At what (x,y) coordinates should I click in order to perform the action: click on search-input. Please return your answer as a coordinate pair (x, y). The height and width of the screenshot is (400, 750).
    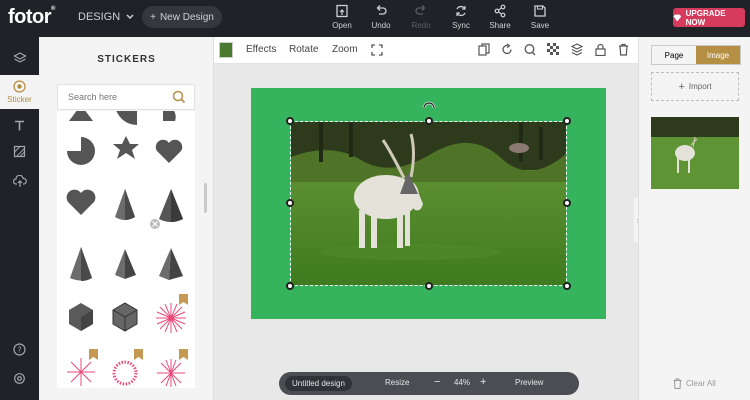
    Looking at the image, I should click on (113, 97).